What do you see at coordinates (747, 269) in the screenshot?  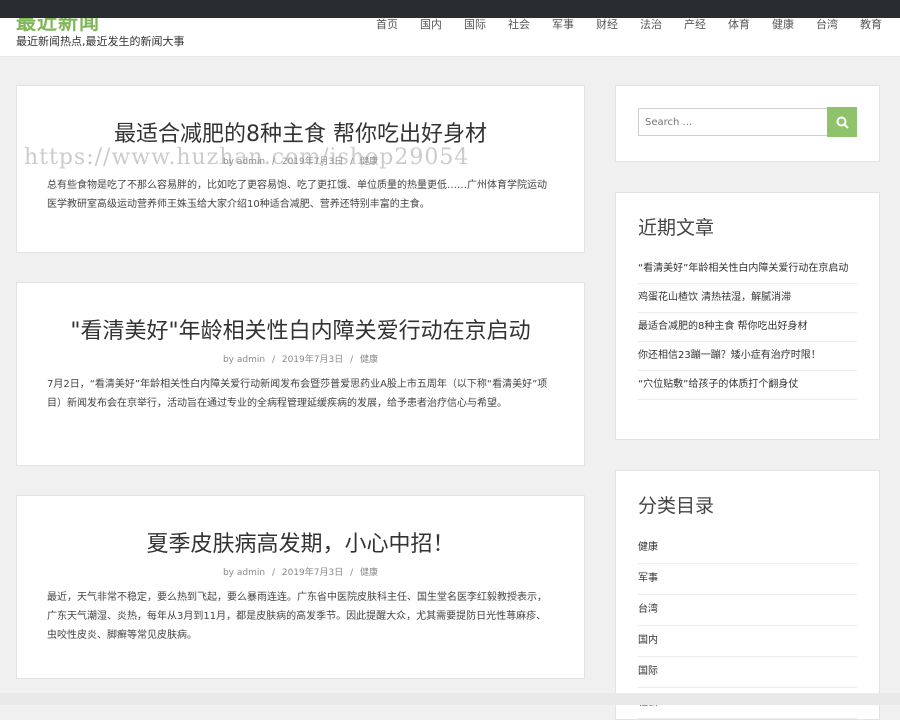 I see `recent-post-link: “看清美好”年龄相关性白内障关爱行动在京启动` at bounding box center [747, 269].